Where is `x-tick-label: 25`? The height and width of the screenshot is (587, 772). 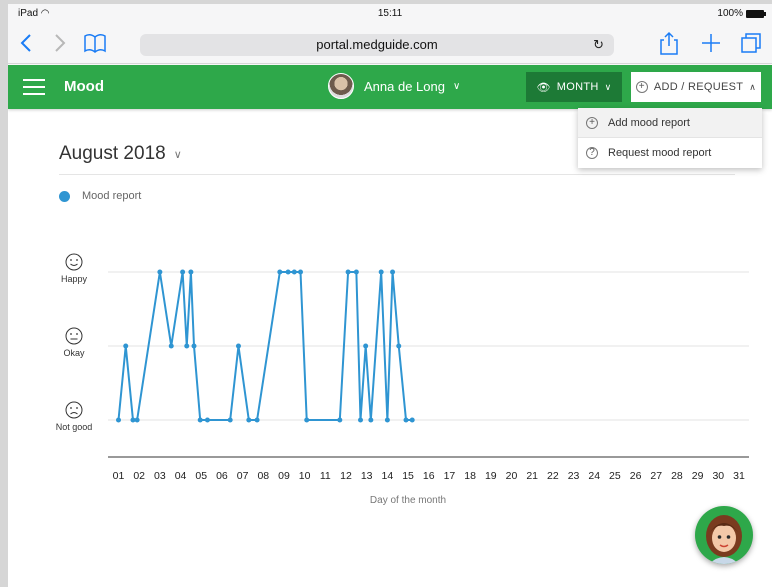
x-tick-label: 25 is located at coordinates (615, 476).